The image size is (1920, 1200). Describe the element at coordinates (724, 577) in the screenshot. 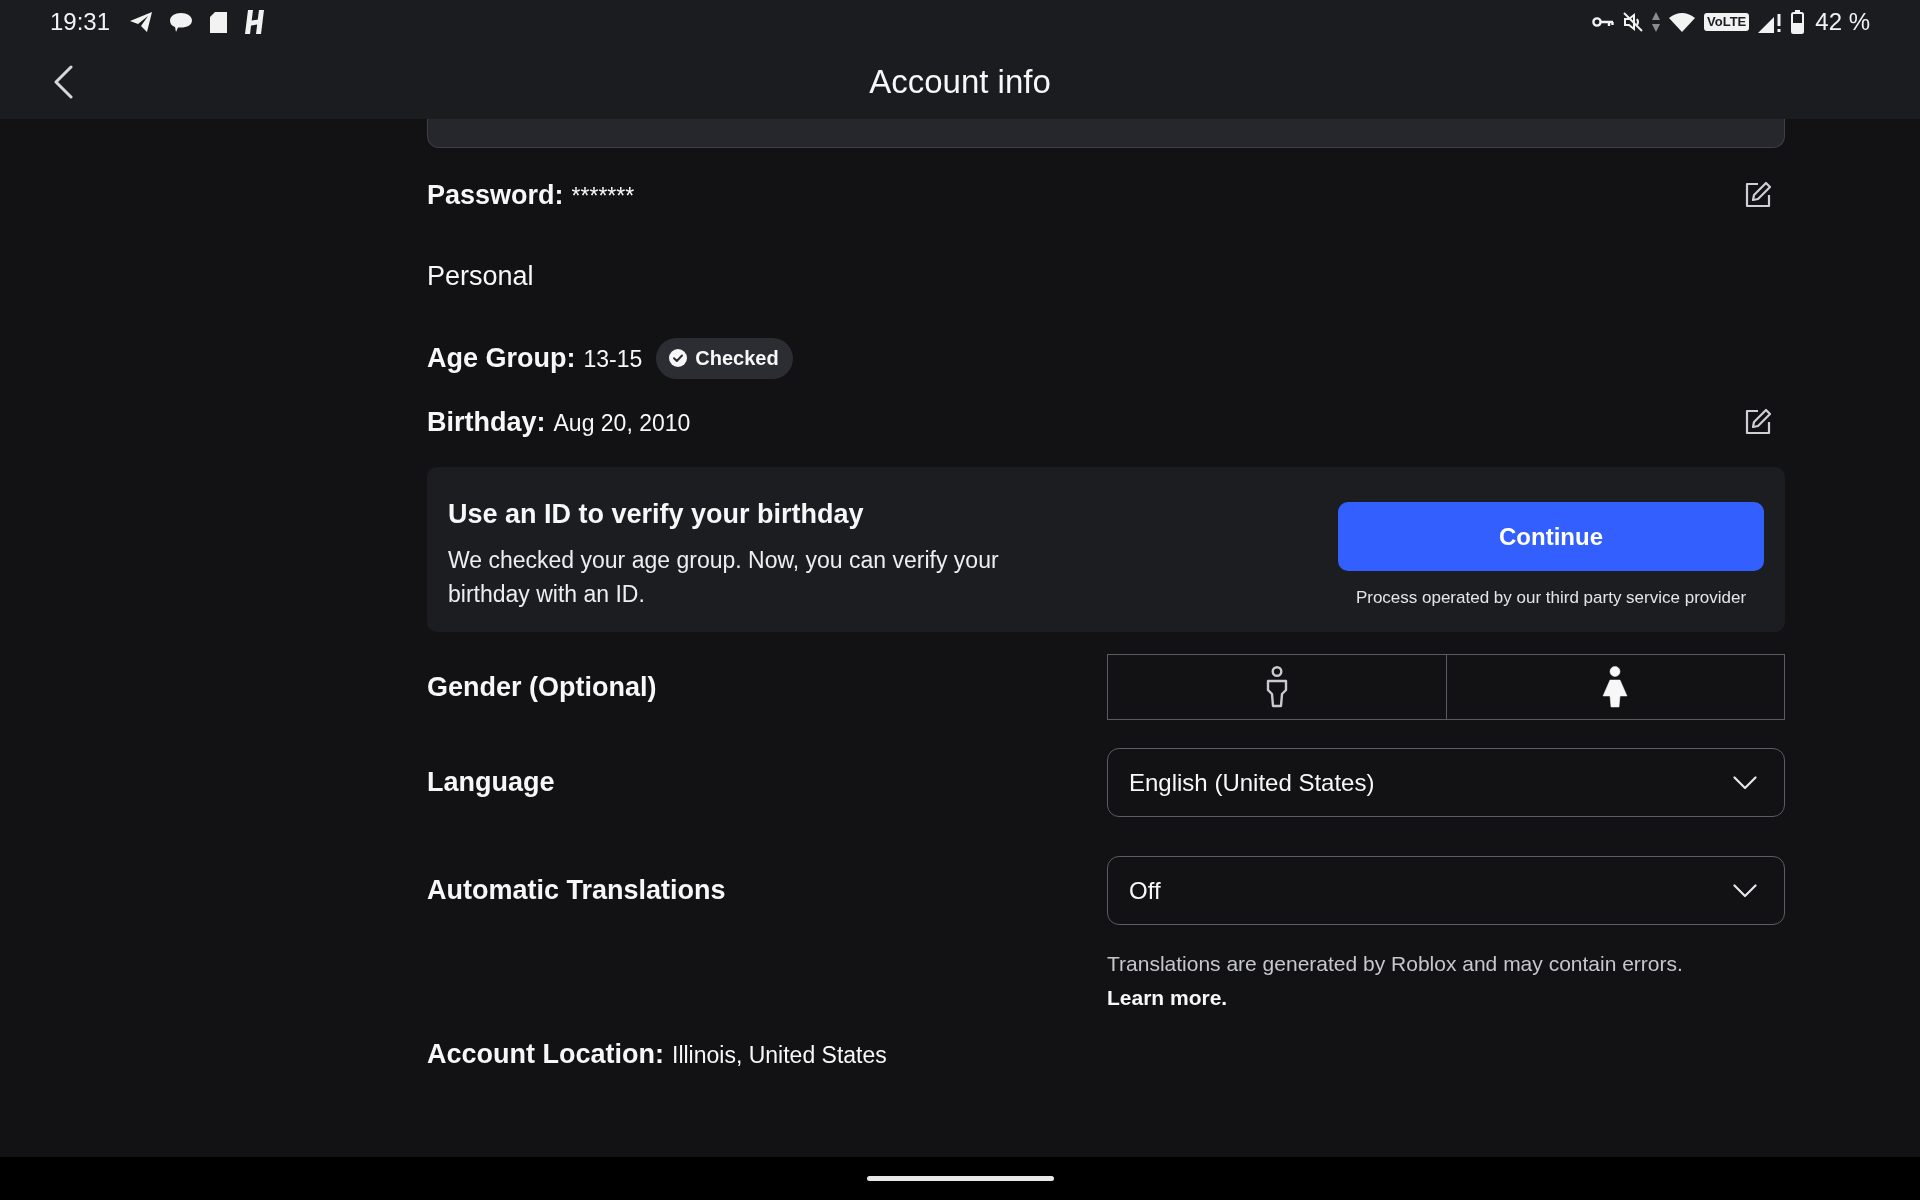

I see `card-text: We checked your age group. Now, you can verify your birthday with an ID.` at that location.